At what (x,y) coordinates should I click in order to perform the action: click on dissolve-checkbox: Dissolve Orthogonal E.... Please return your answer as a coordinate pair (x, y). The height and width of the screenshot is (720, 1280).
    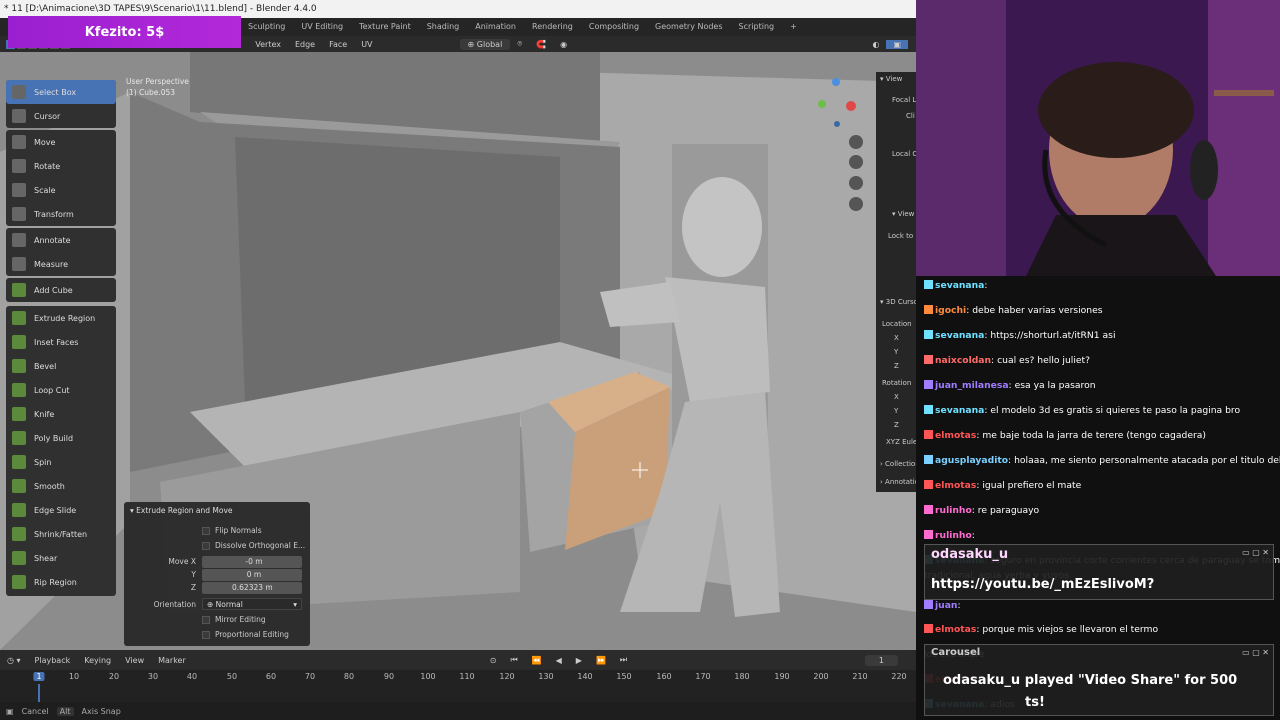
    Looking at the image, I should click on (253, 545).